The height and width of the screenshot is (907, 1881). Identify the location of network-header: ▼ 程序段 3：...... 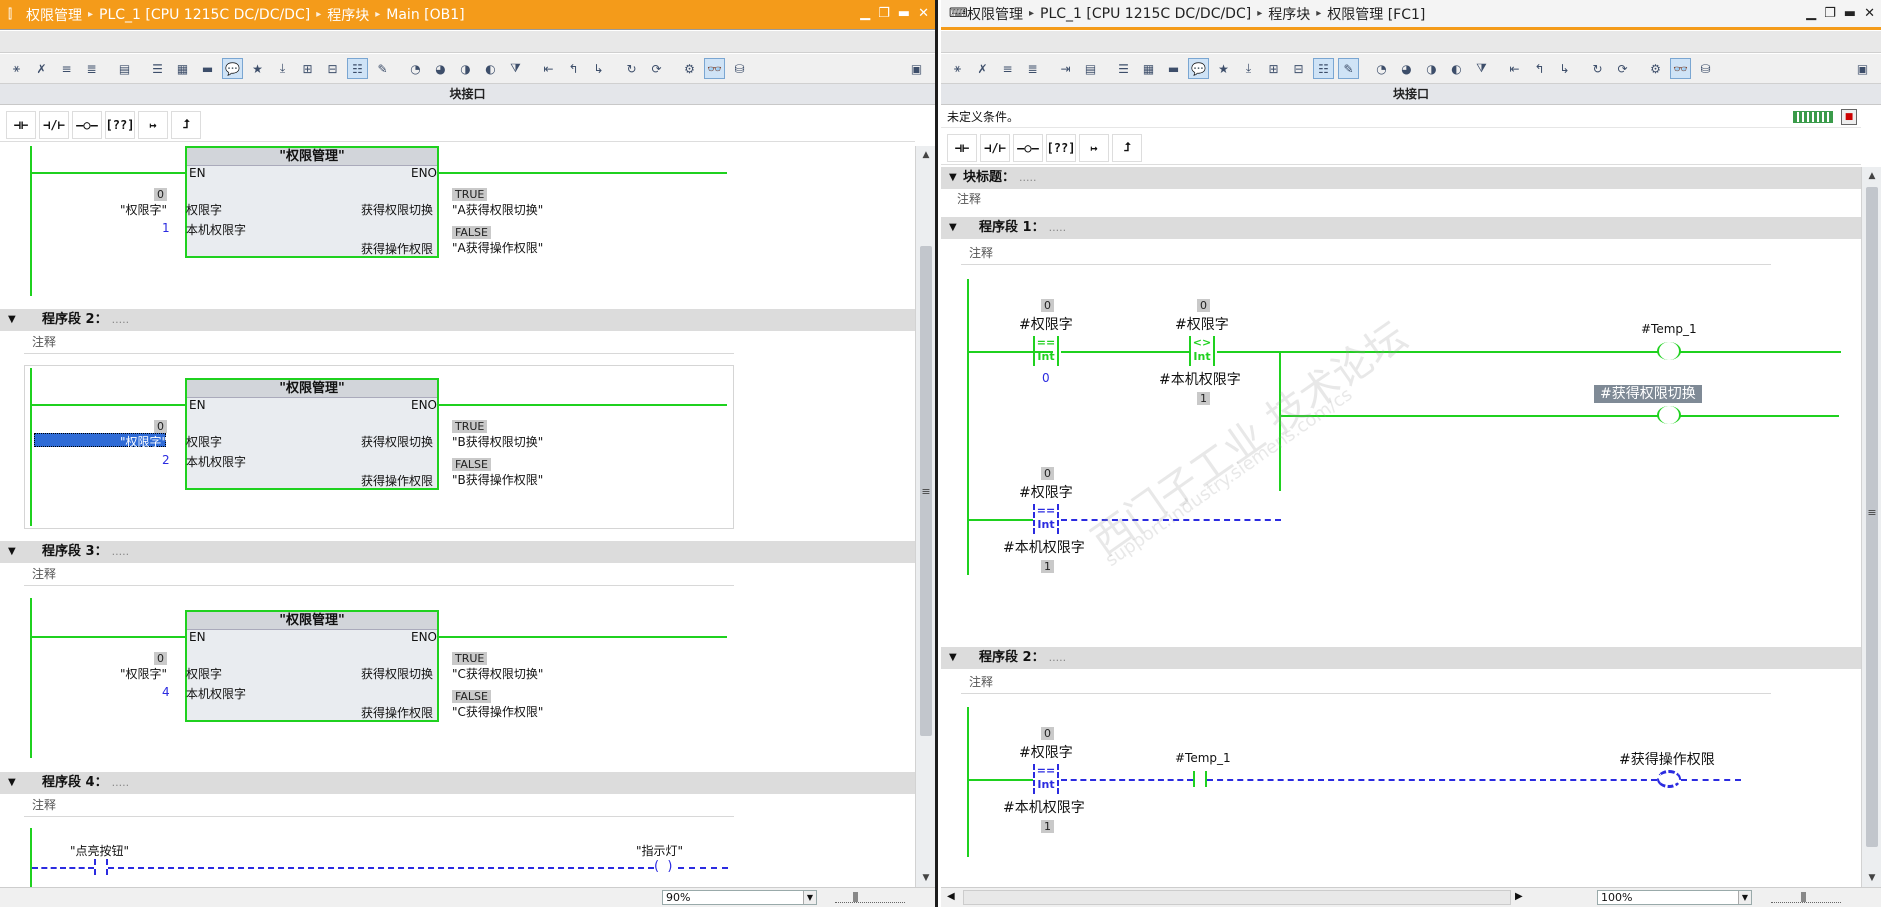
(457, 552).